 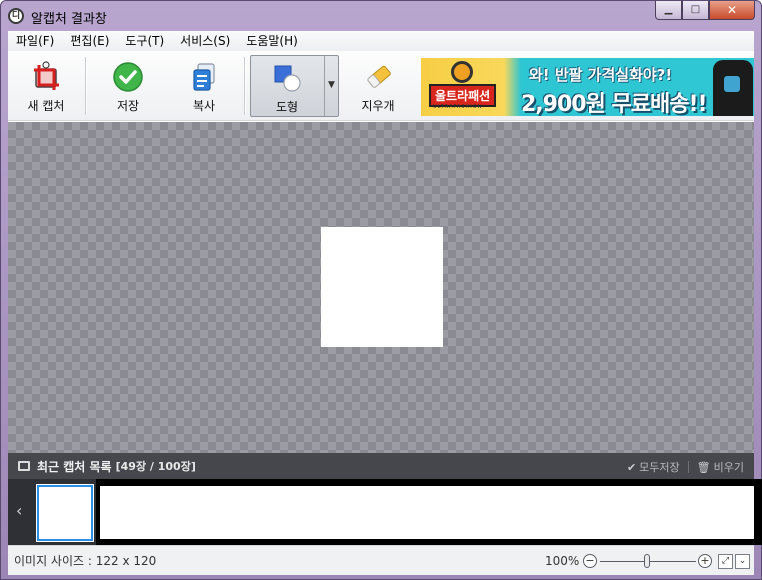 I want to click on window-controls: ▁ □ ✕, so click(x=705, y=10).